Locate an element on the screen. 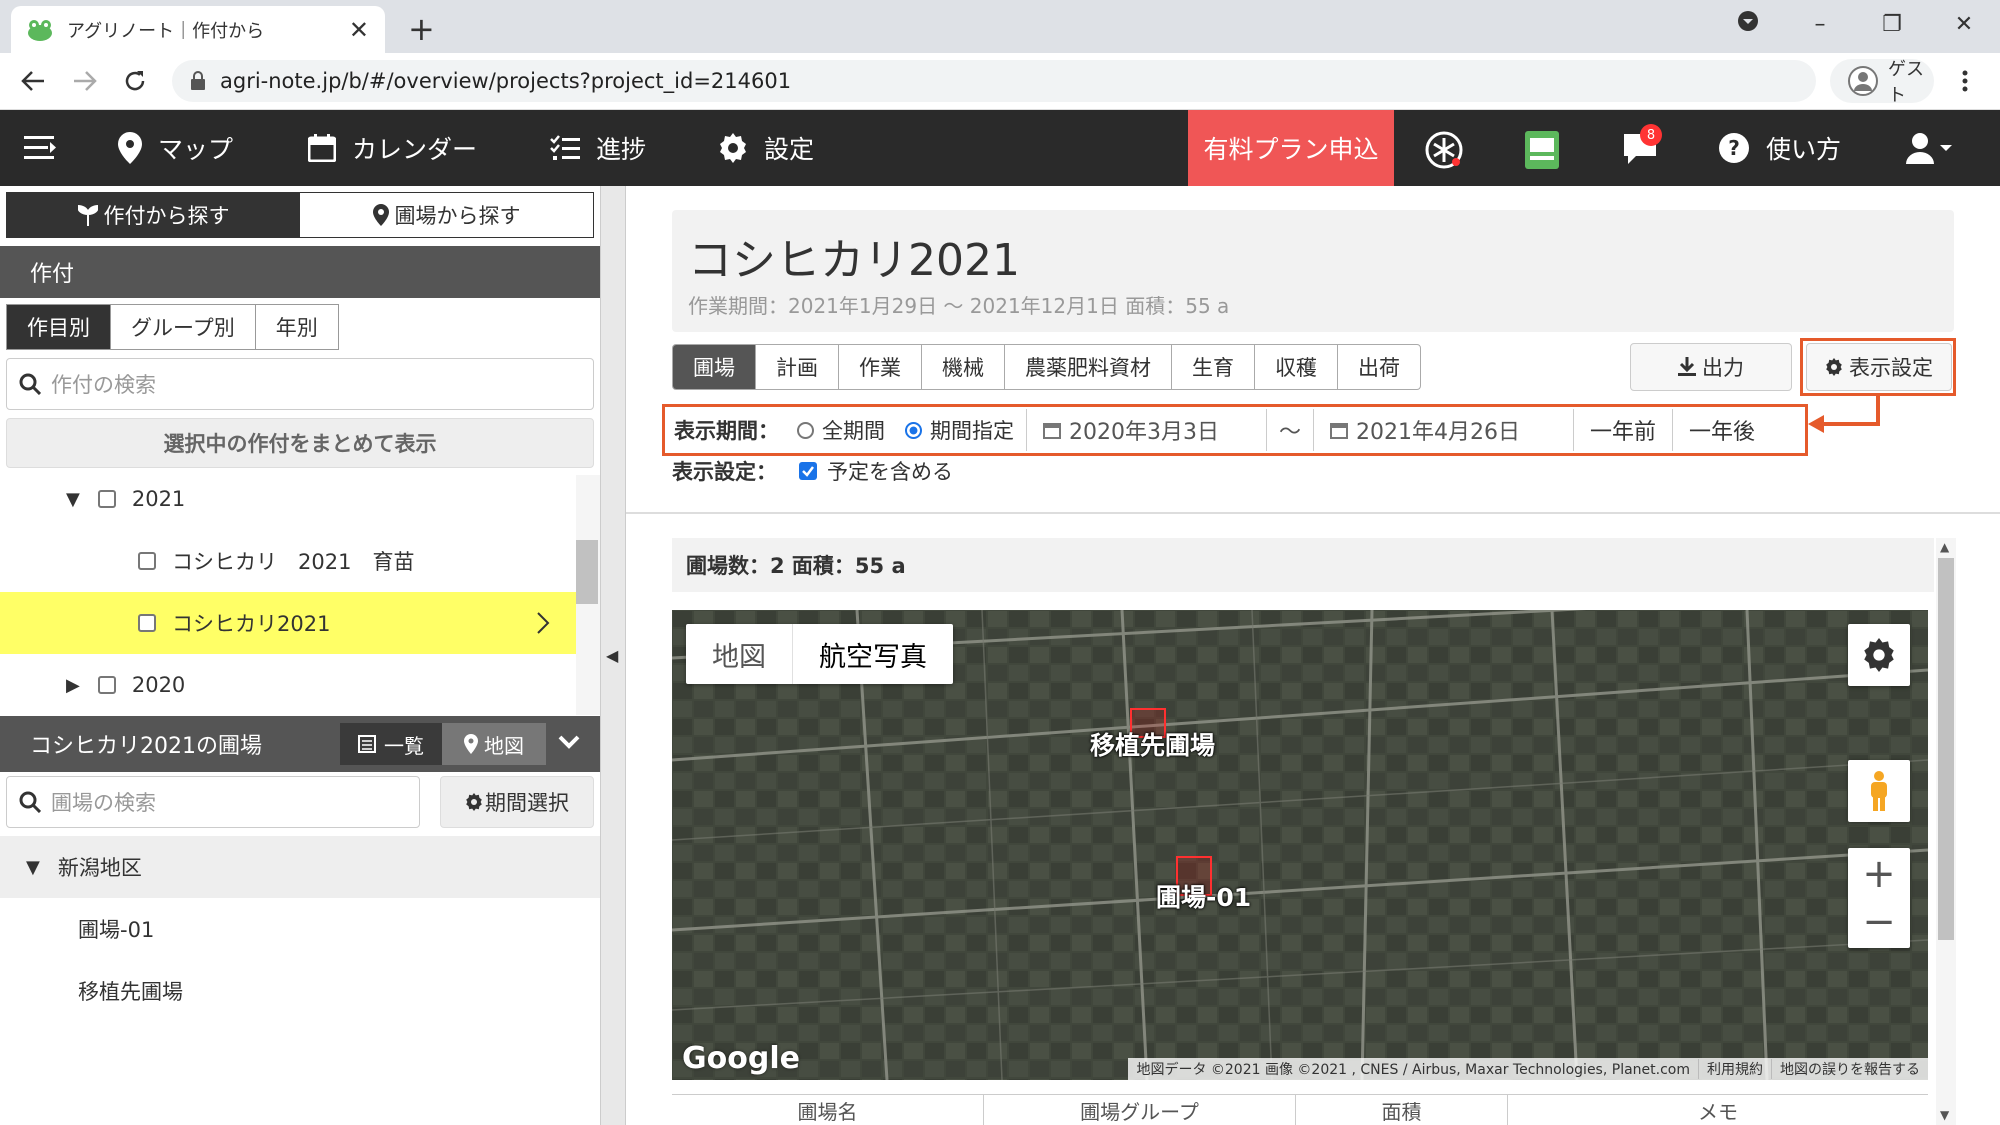 The height and width of the screenshot is (1125, 2000). search-by-field-button: 圃場から探す is located at coordinates (446, 215).